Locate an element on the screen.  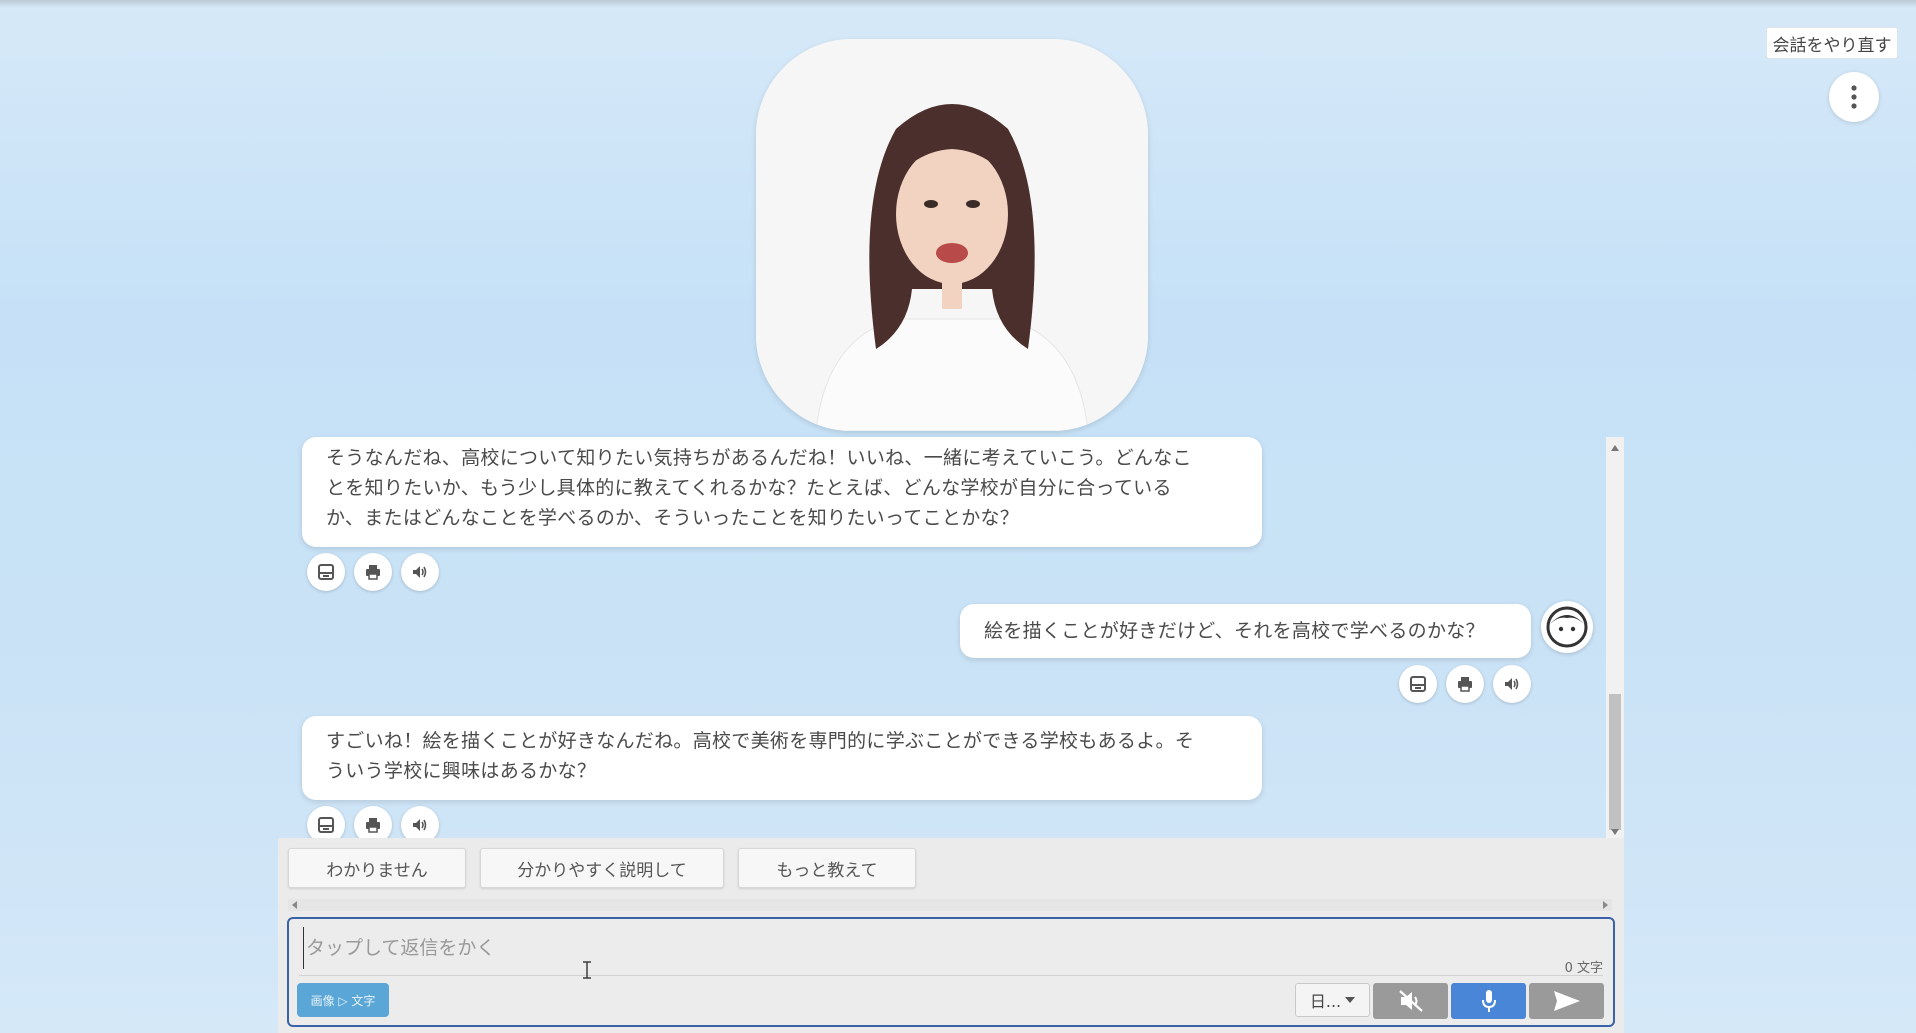
quick-reply-dont-understand: わかりません is located at coordinates (377, 868).